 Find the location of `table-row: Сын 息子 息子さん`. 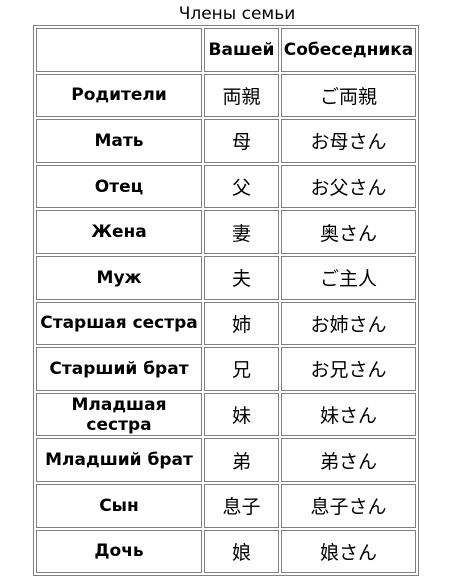

table-row: Сын 息子 息子さん is located at coordinates (226, 505).